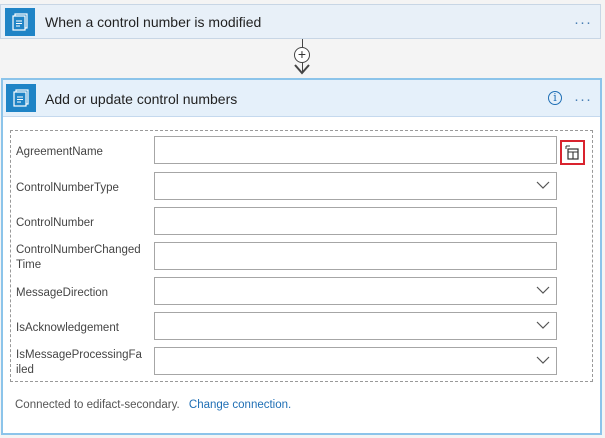 The height and width of the screenshot is (438, 605). I want to click on arrow-down-icon, so click(302, 69).